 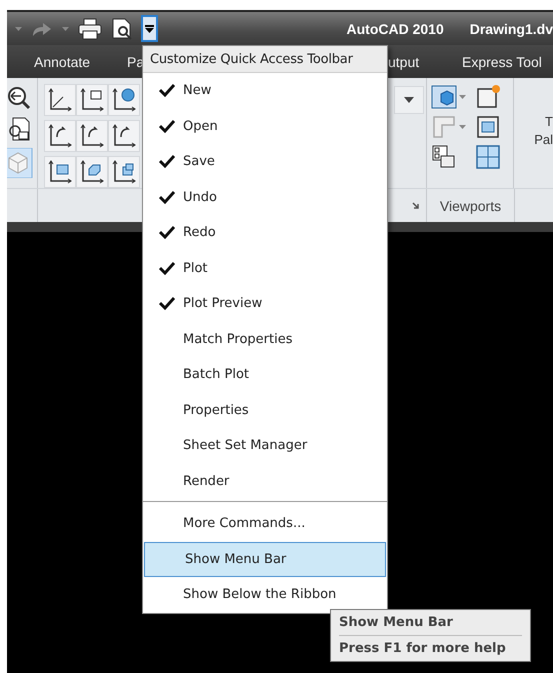 I want to click on viewport-grid-icon, so click(x=488, y=157).